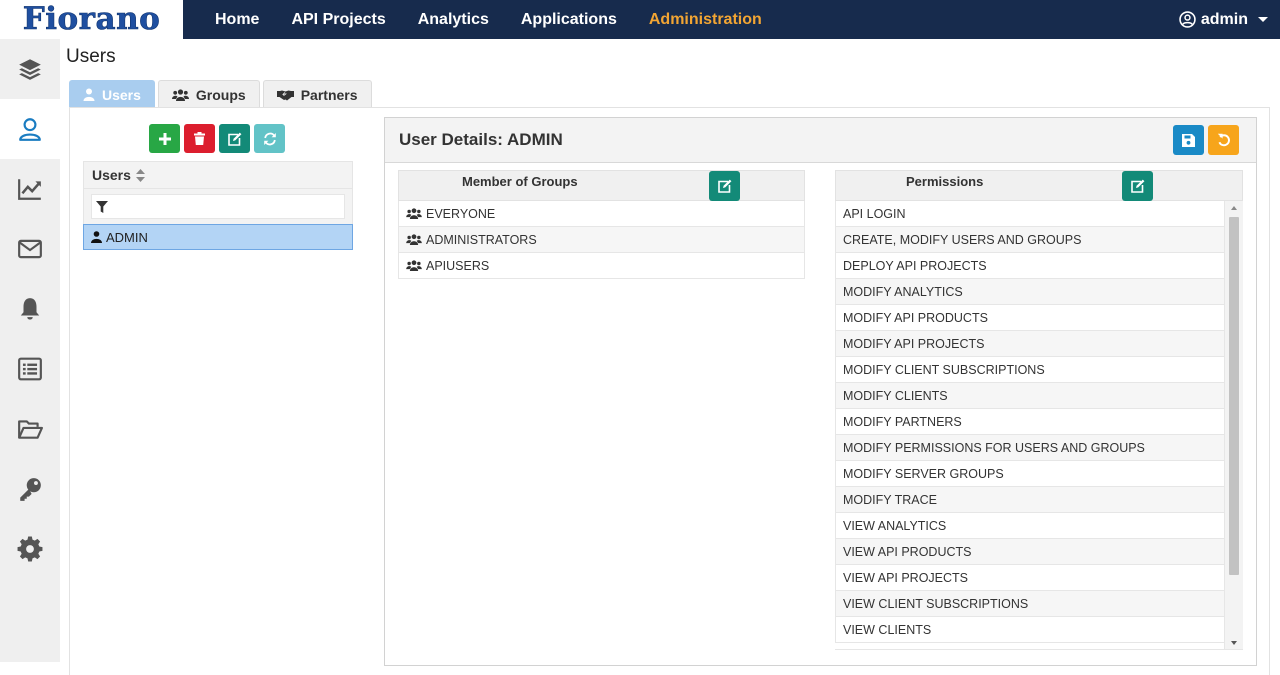  I want to click on users-filter-row, so click(218, 206).